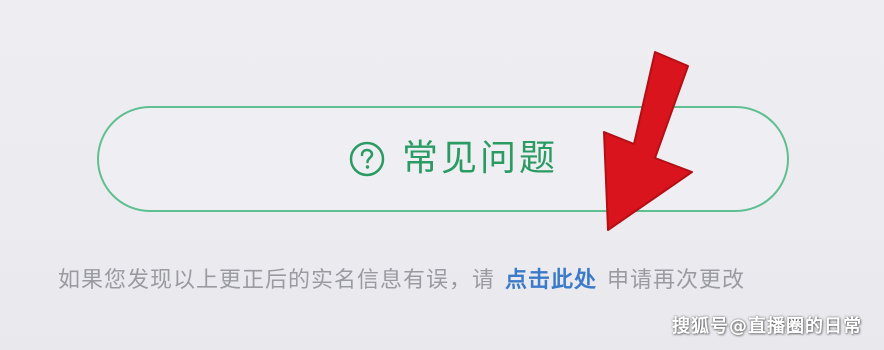 The height and width of the screenshot is (350, 884). I want to click on watermark-text: 搜狐号@直播圈的日常, so click(767, 326).